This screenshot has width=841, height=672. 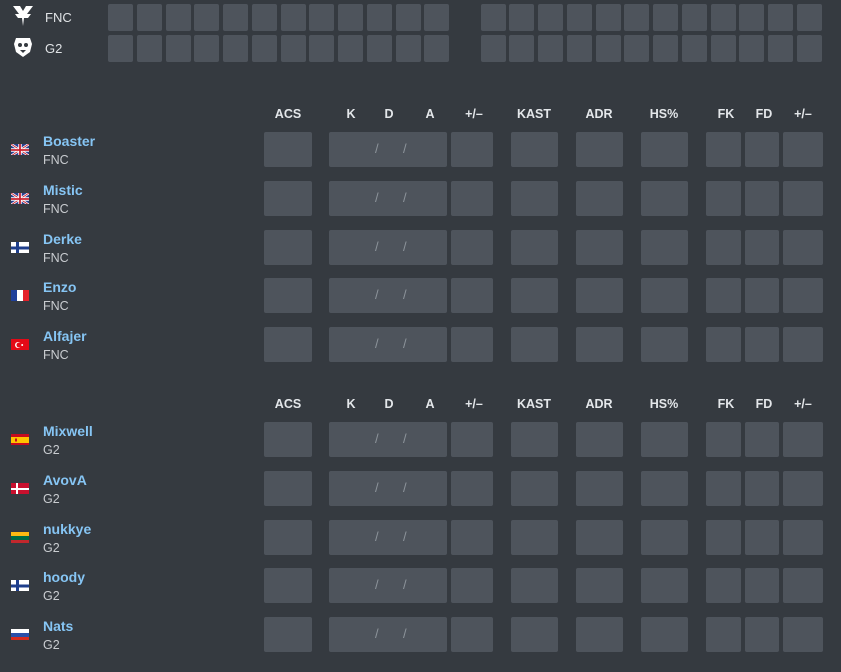 What do you see at coordinates (20, 247) in the screenshot?
I see `fi-flag-icon` at bounding box center [20, 247].